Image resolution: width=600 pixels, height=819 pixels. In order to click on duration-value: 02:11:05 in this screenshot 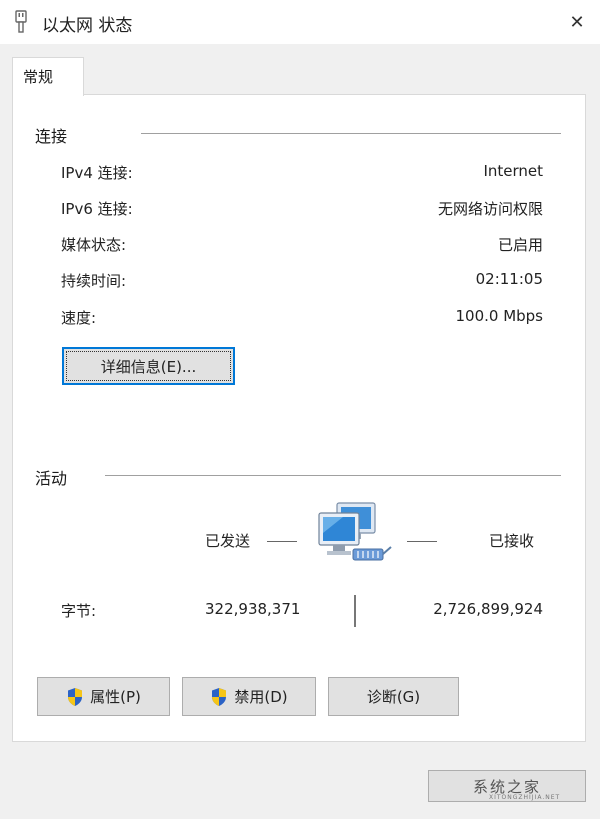, I will do `click(509, 279)`.